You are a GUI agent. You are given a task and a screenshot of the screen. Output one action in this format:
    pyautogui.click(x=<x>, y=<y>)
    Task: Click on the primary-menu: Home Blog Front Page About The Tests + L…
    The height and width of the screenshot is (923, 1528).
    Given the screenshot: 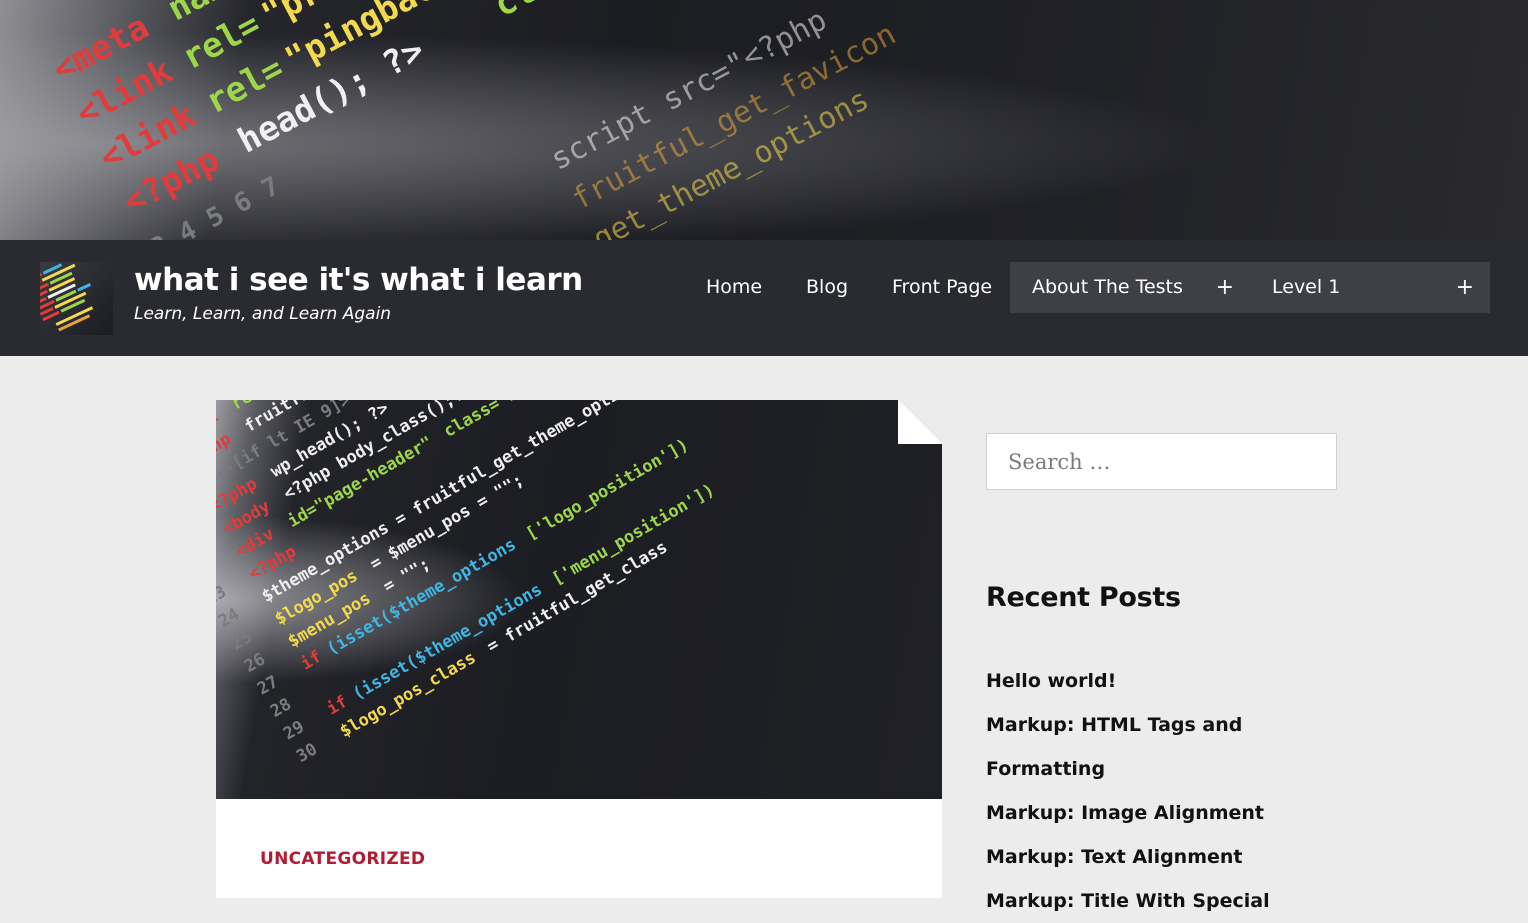 What is the action you would take?
    pyautogui.click(x=764, y=287)
    